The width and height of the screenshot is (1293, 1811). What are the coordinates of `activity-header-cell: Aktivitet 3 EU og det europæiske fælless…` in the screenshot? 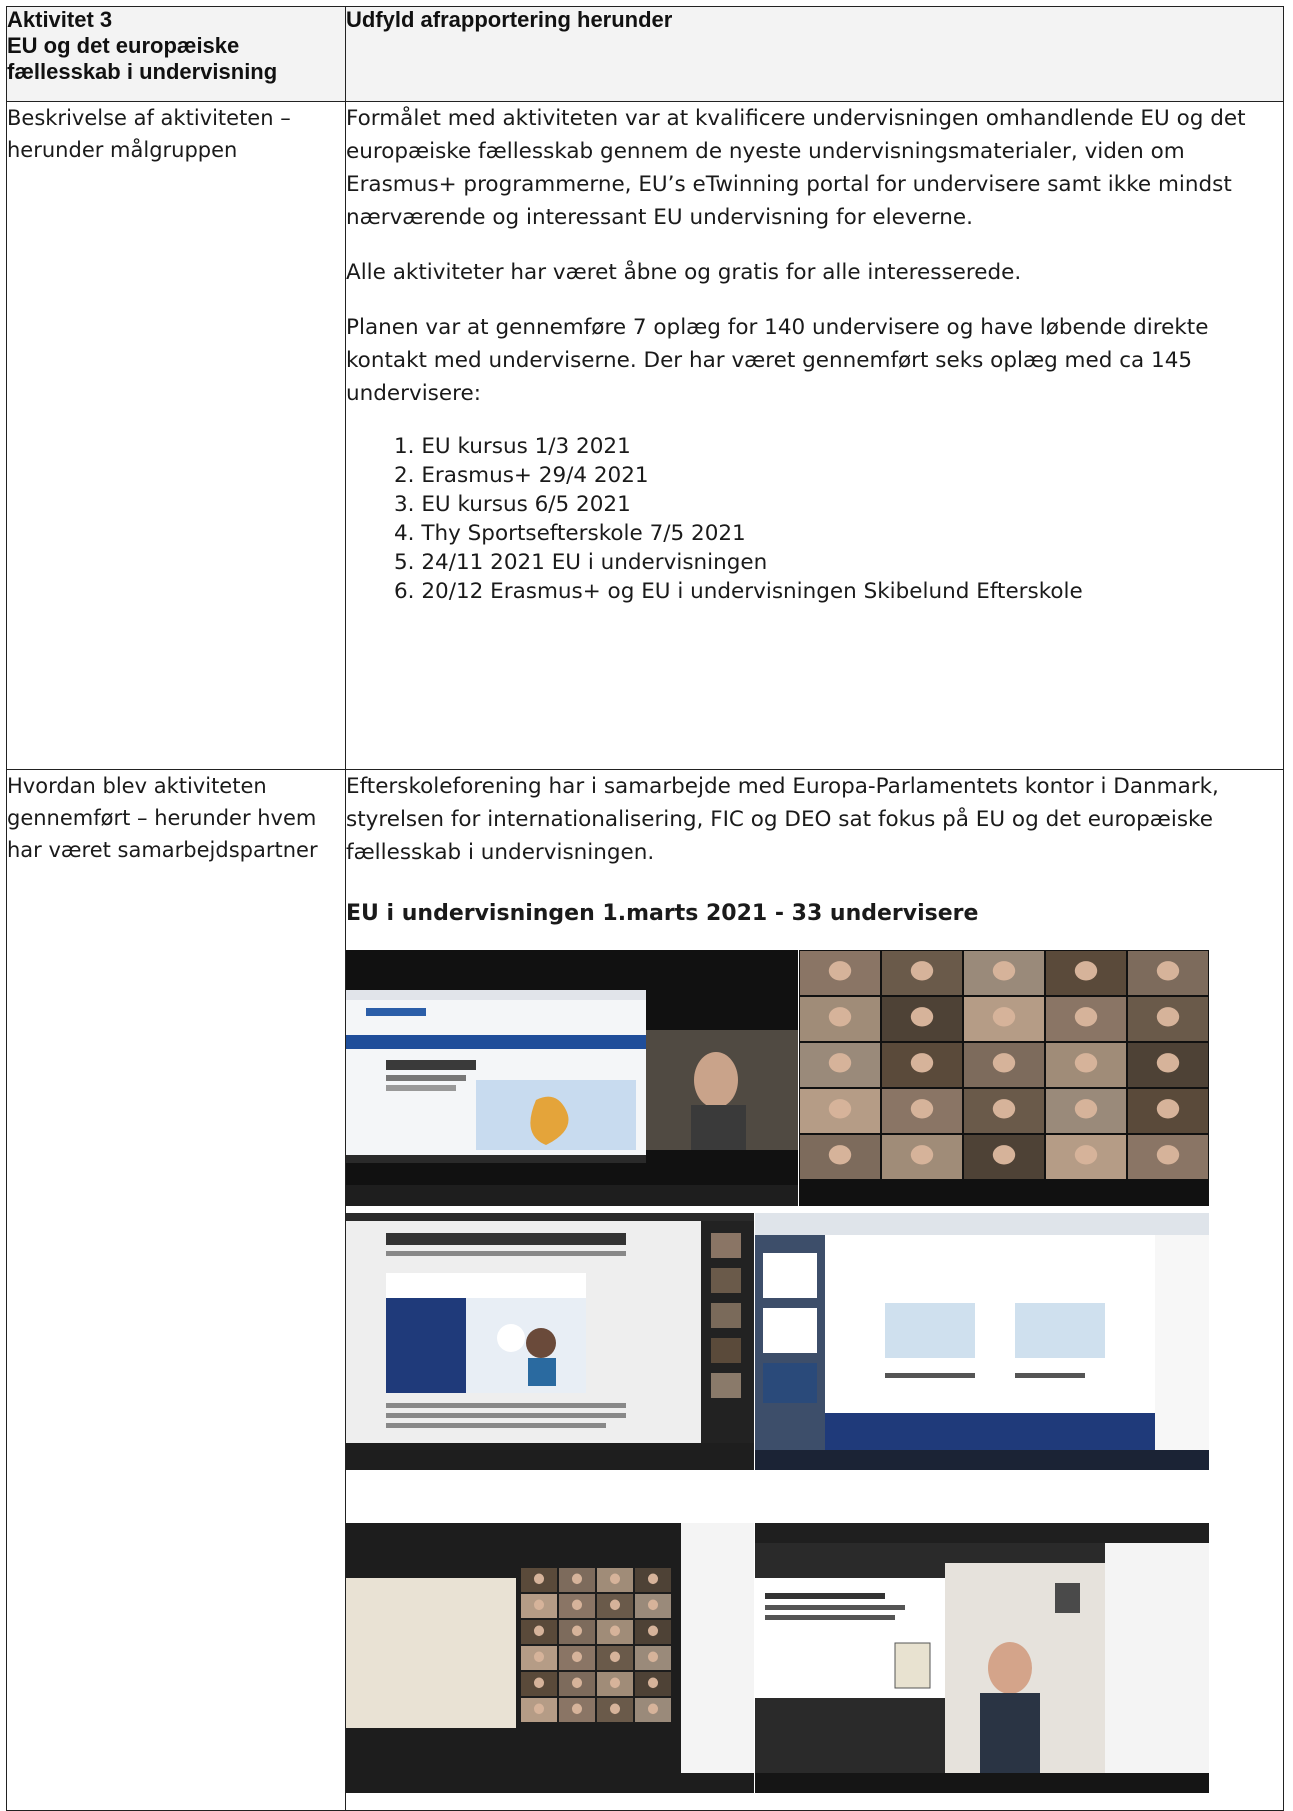 It's located at (176, 54).